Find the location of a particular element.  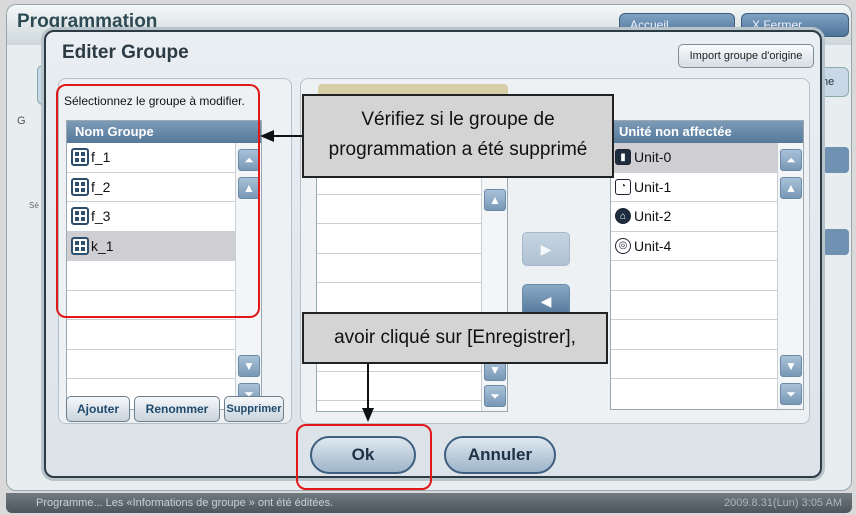

house-unit-icon: ⌂ is located at coordinates (623, 216).